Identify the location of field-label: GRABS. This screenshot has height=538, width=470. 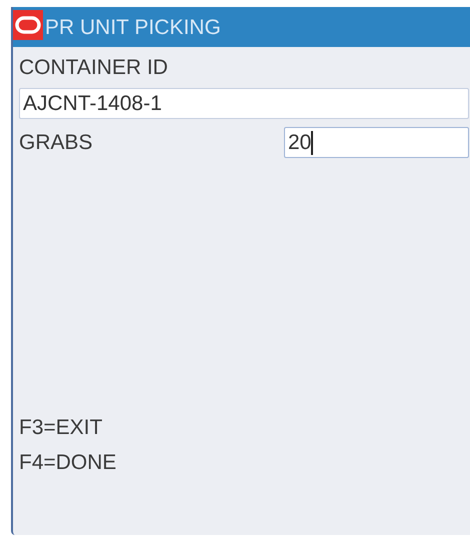
(56, 142).